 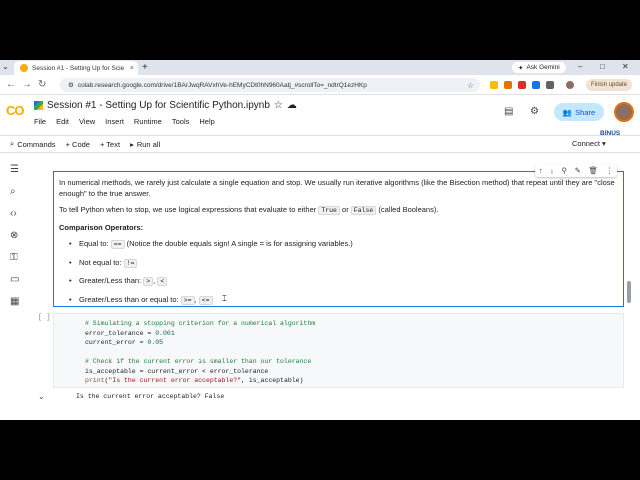 I want to click on bookmark-star-icon: ☆, so click(x=470, y=85).